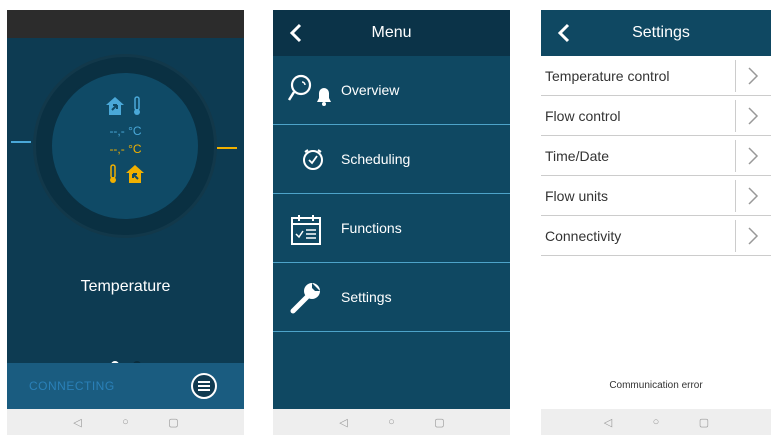 The image size is (771, 435). I want to click on settings-item-flow-control: Flow control, so click(656, 116).